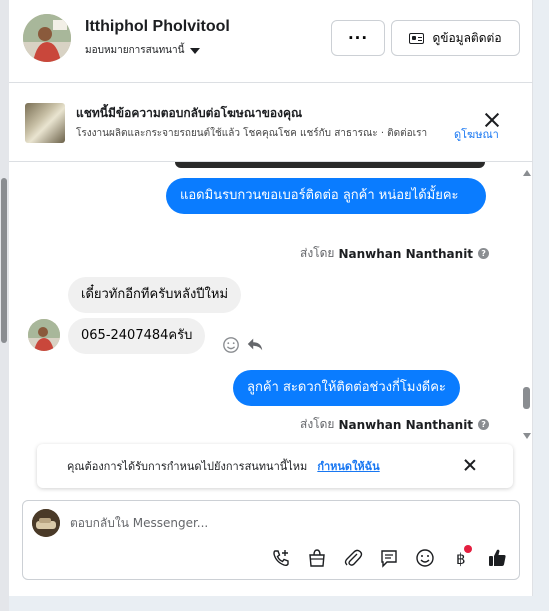 Image resolution: width=549 pixels, height=611 pixels. I want to click on page-scrollbar, so click(4, 305).